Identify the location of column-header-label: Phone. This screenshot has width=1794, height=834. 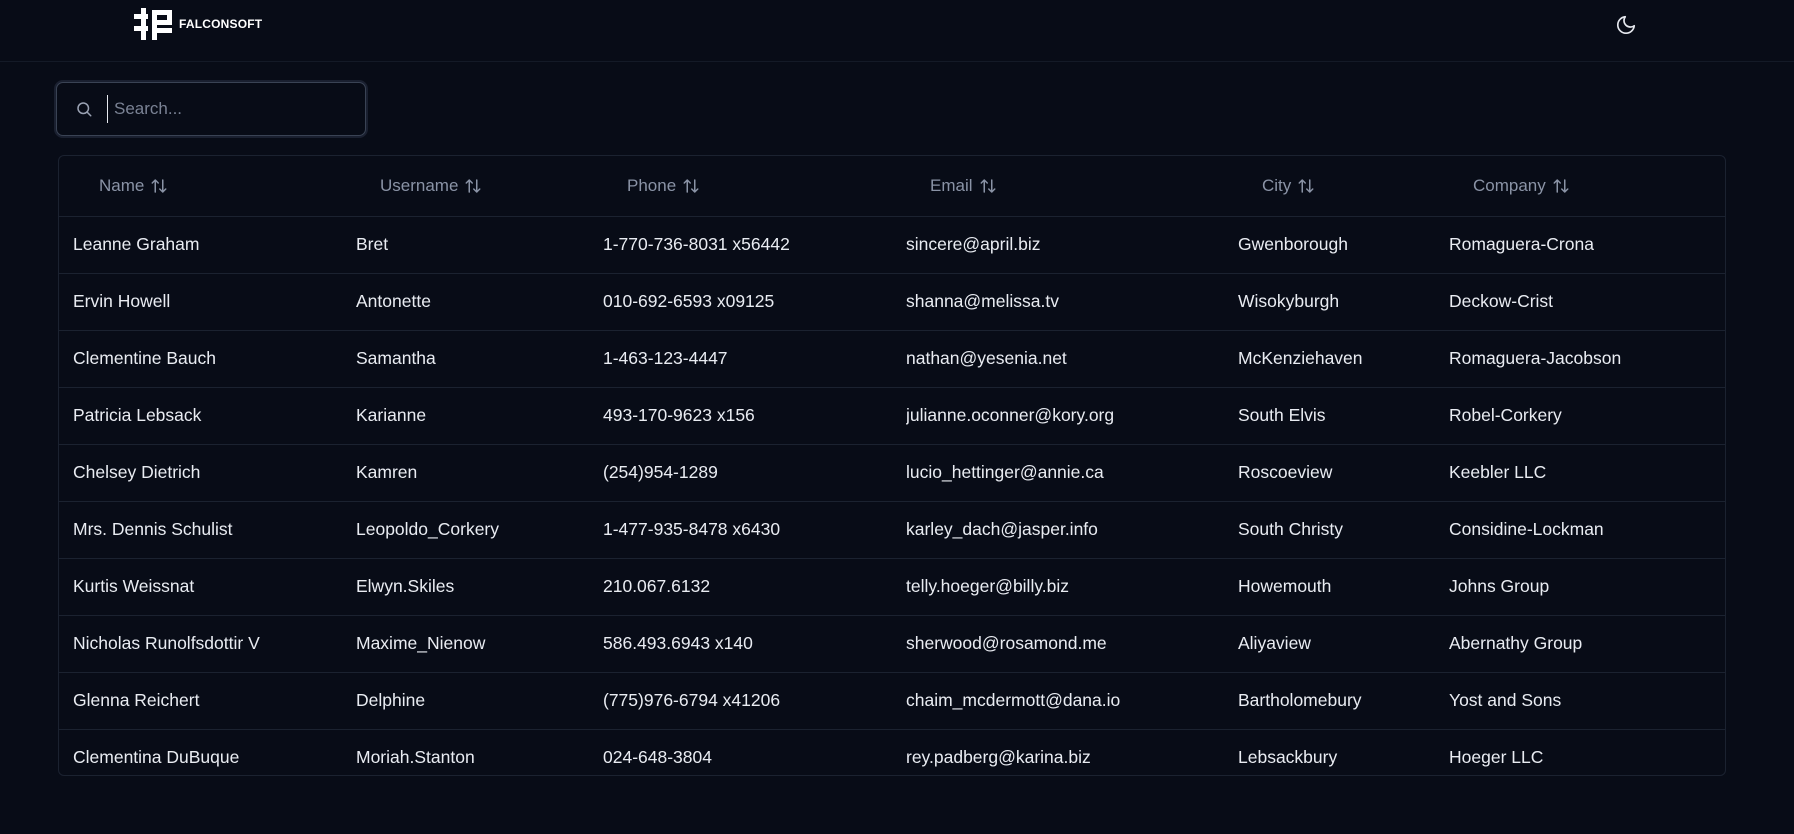
(652, 185).